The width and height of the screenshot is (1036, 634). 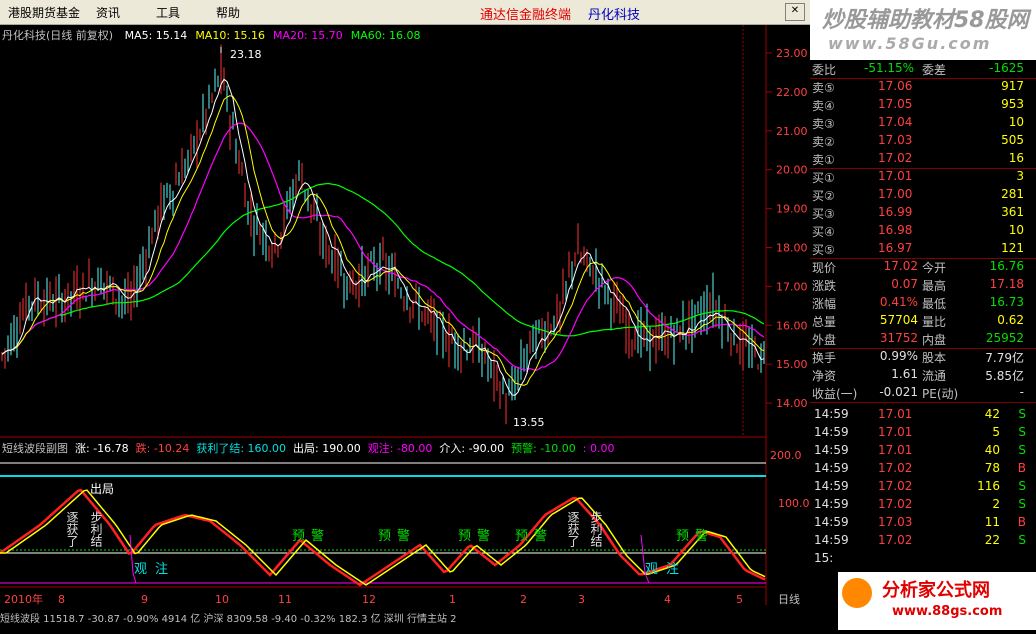 I want to click on sell-vol: 10, so click(x=1016, y=122).